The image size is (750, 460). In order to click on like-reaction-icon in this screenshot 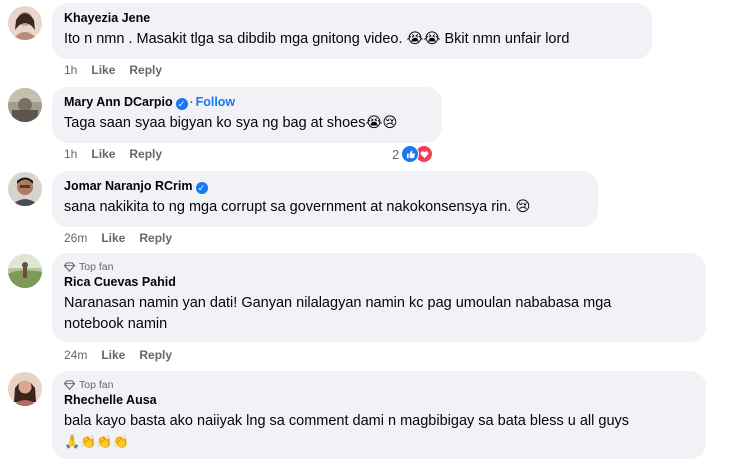, I will do `click(410, 154)`.